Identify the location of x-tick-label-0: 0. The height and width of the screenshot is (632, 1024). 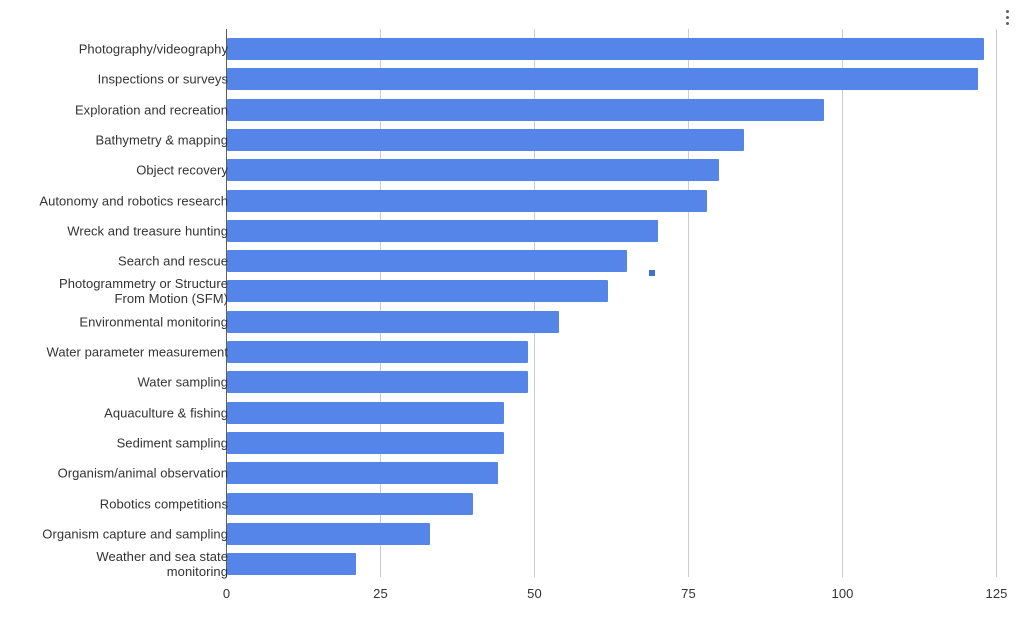
(226, 593).